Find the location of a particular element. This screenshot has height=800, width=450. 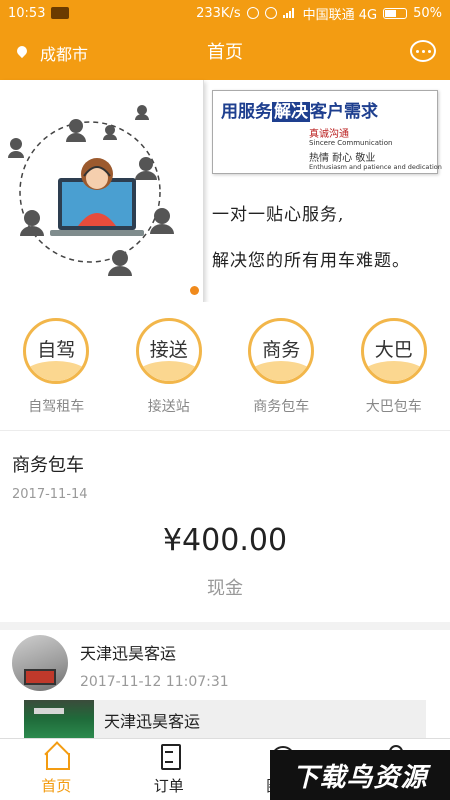

service-business: 商务 商务包车 is located at coordinates (281, 366).